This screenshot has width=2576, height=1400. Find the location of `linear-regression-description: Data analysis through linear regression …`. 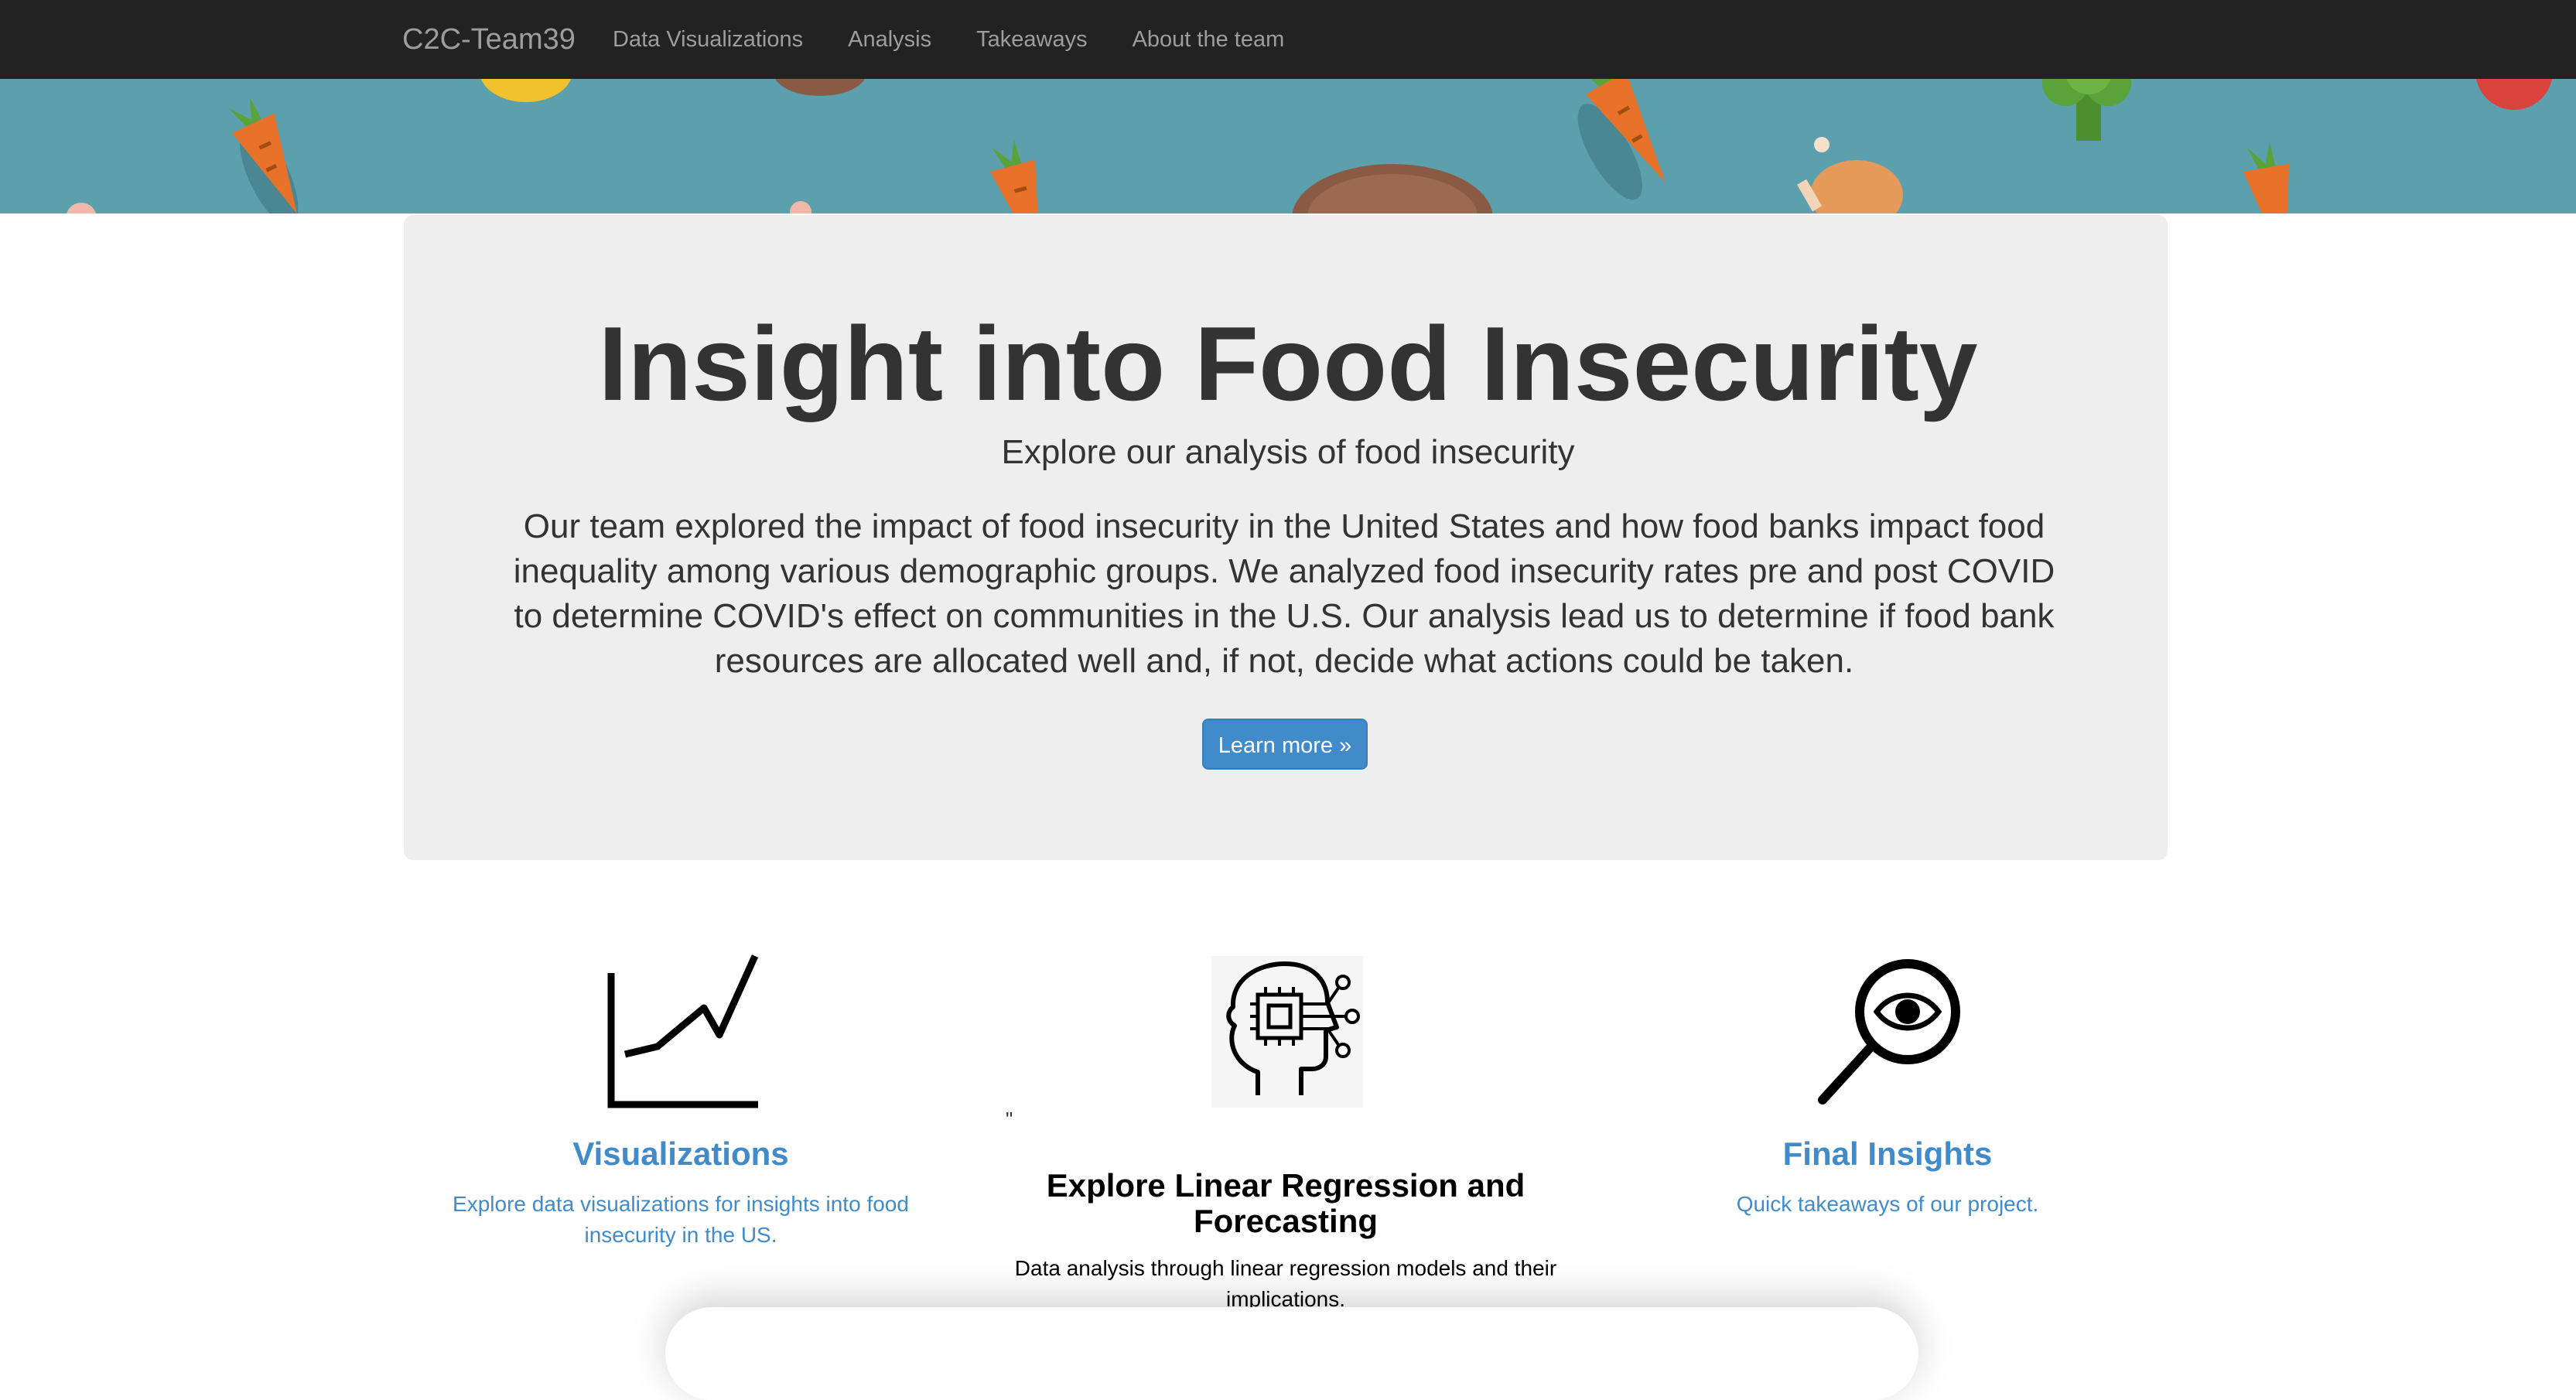

linear-regression-description: Data analysis through linear regression … is located at coordinates (1285, 1284).